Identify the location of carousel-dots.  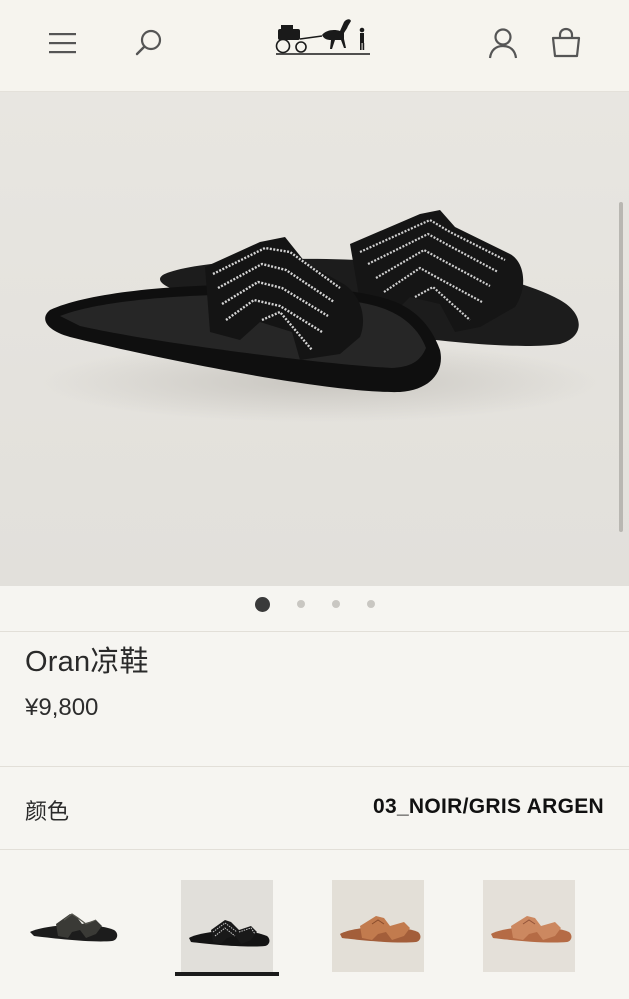
(314, 604).